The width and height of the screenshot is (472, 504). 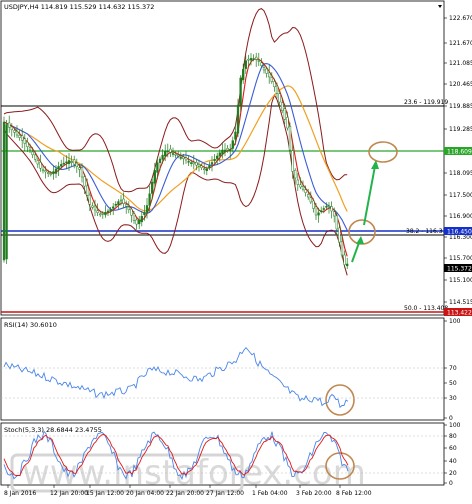 I want to click on rsi-tick-label: 30, so click(x=453, y=398).